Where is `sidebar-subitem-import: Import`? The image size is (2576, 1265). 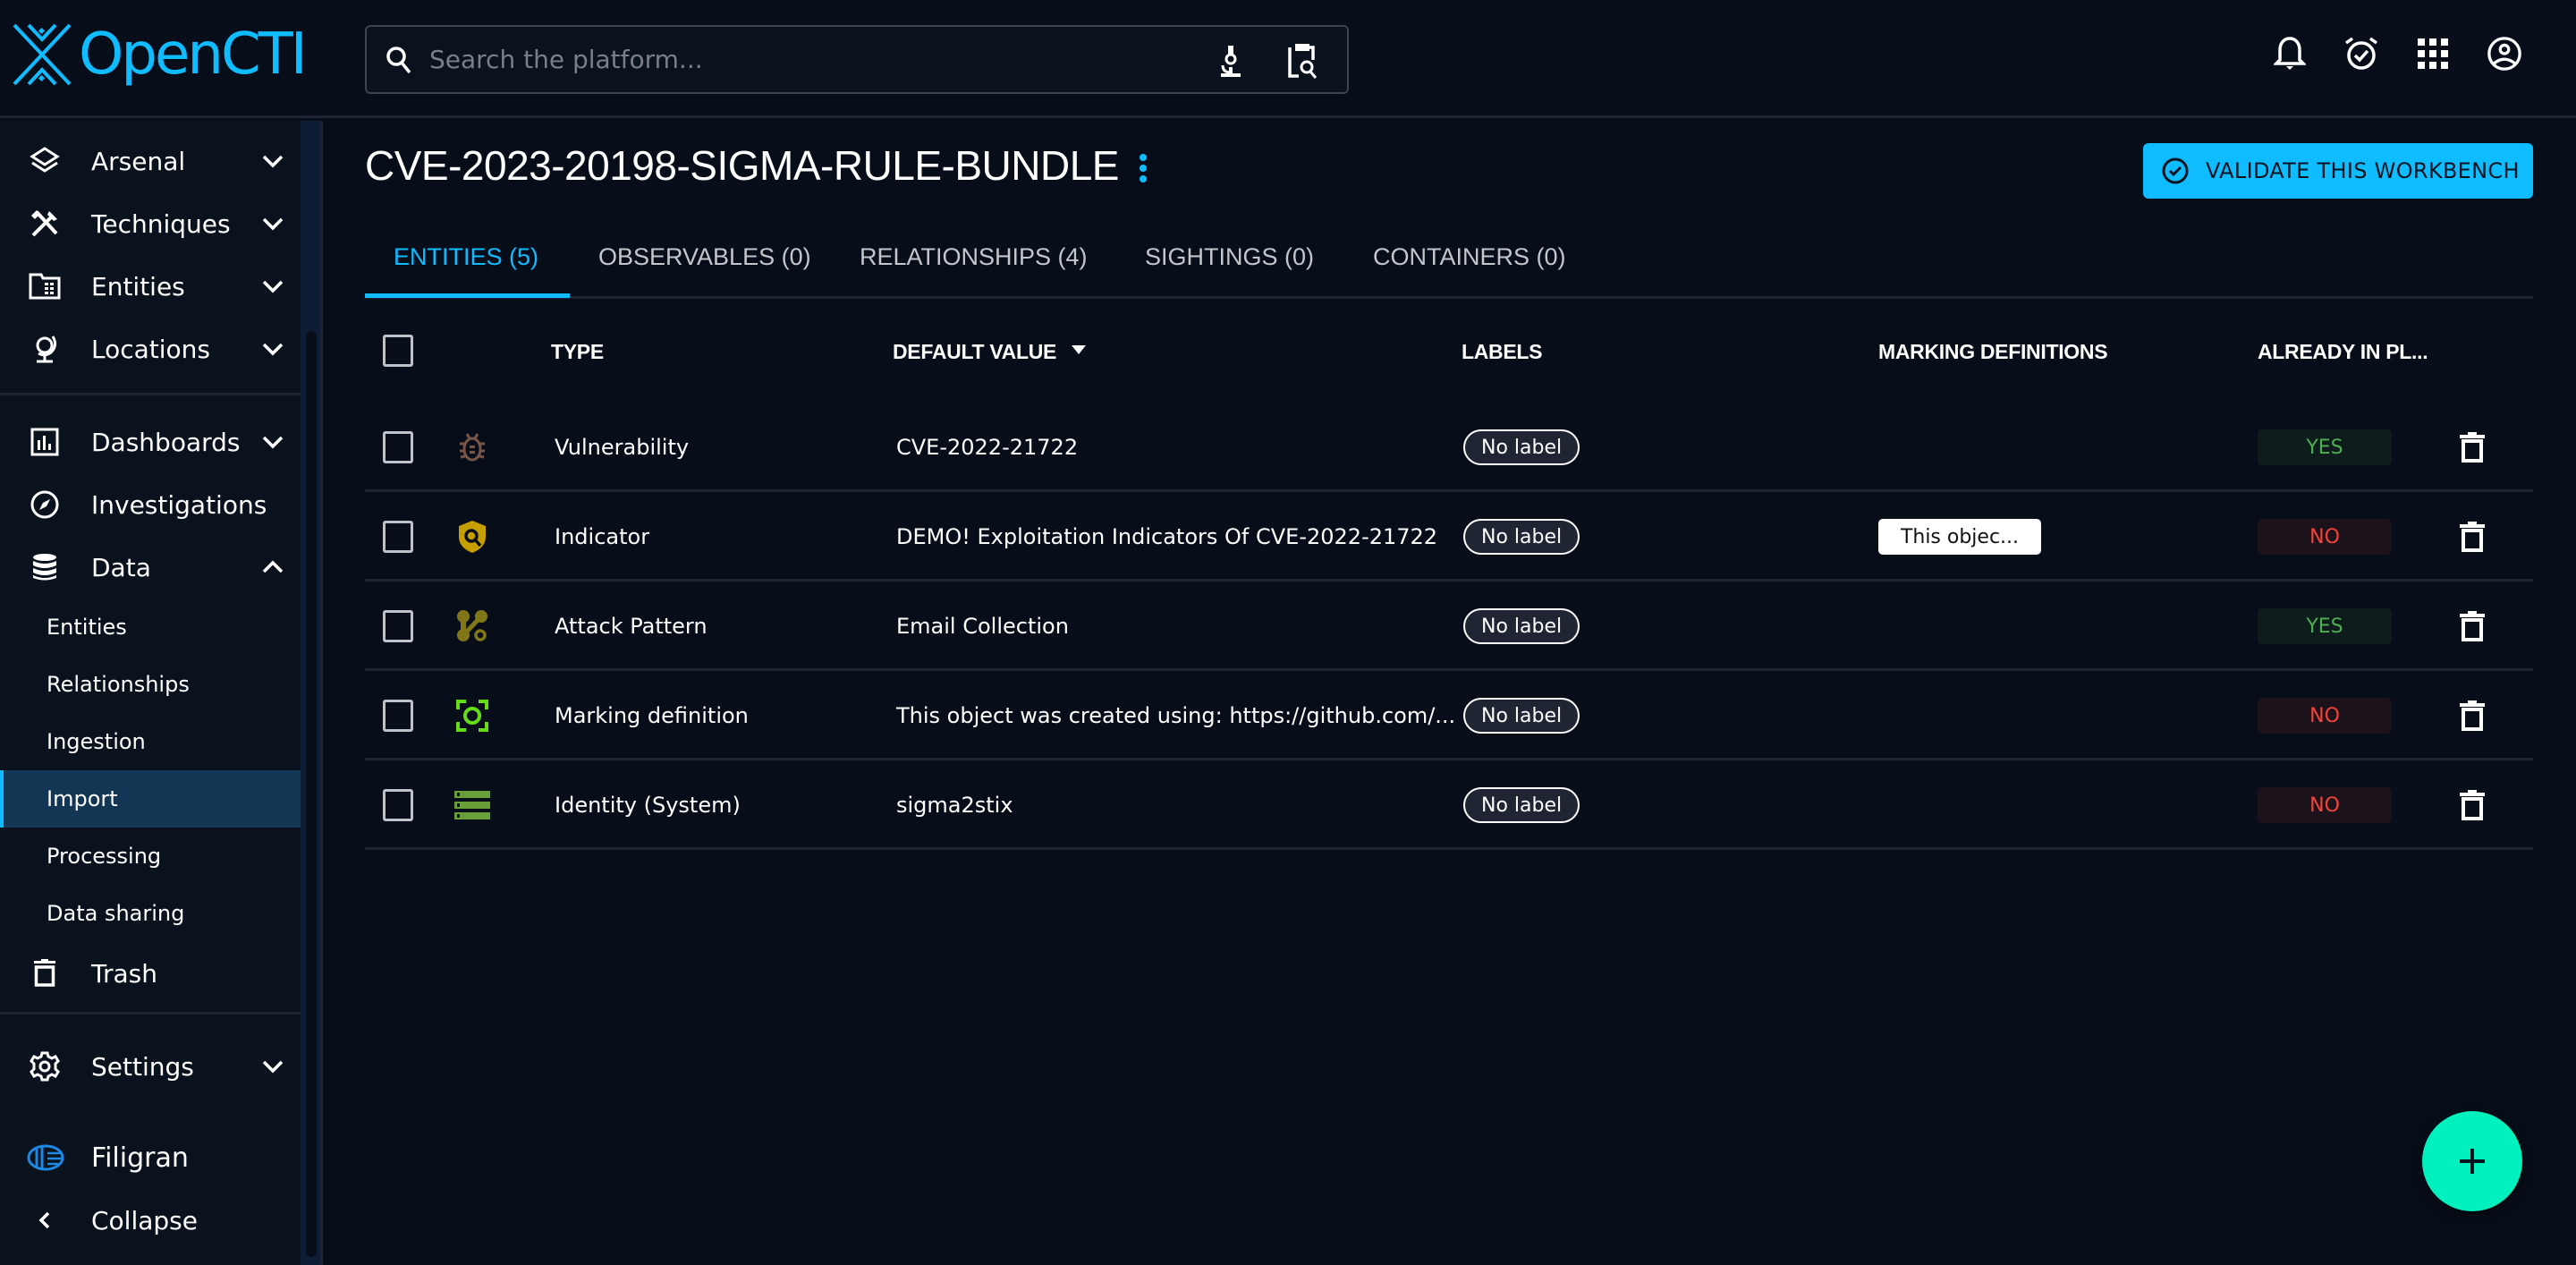 sidebar-subitem-import: Import is located at coordinates (150, 799).